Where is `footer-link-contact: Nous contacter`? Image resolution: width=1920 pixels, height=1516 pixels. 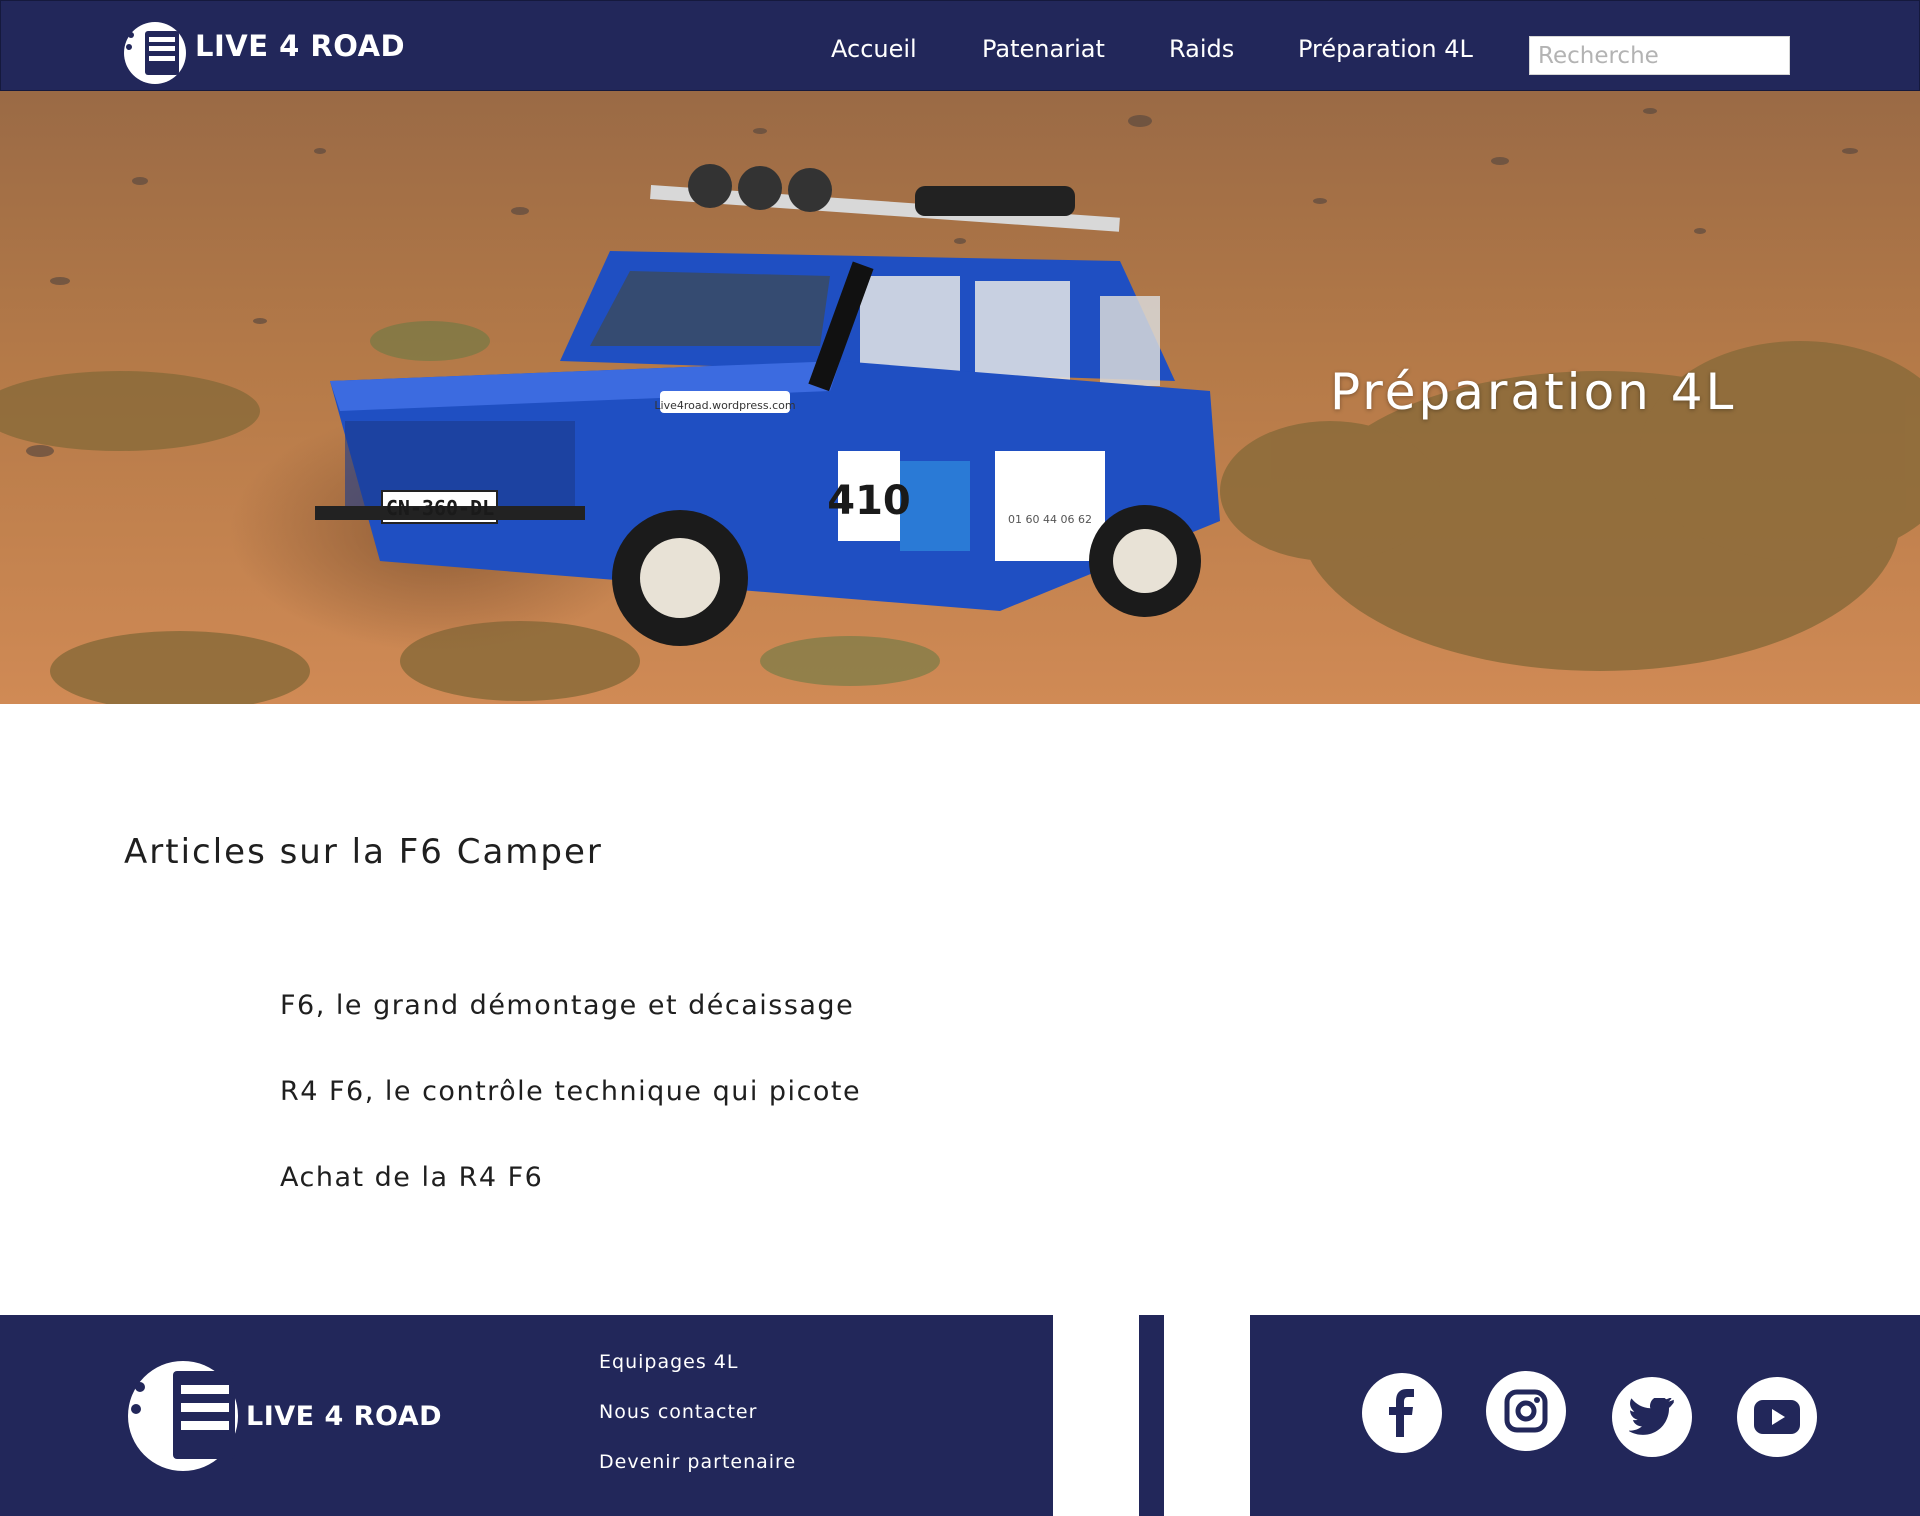
footer-link-contact: Nous contacter is located at coordinates (678, 1412).